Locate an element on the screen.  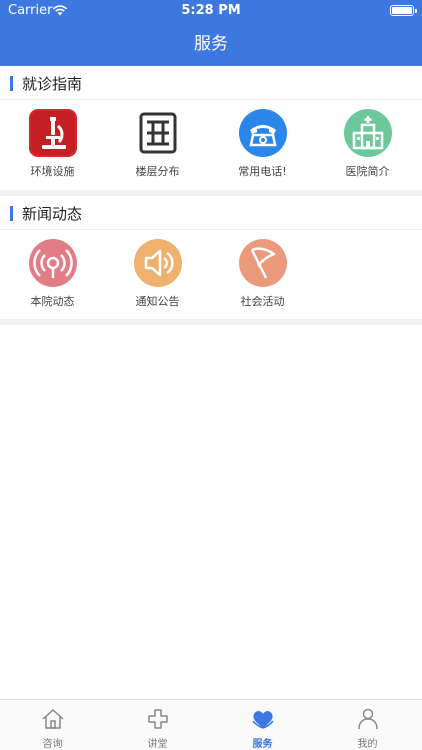
flag-icon is located at coordinates (263, 263).